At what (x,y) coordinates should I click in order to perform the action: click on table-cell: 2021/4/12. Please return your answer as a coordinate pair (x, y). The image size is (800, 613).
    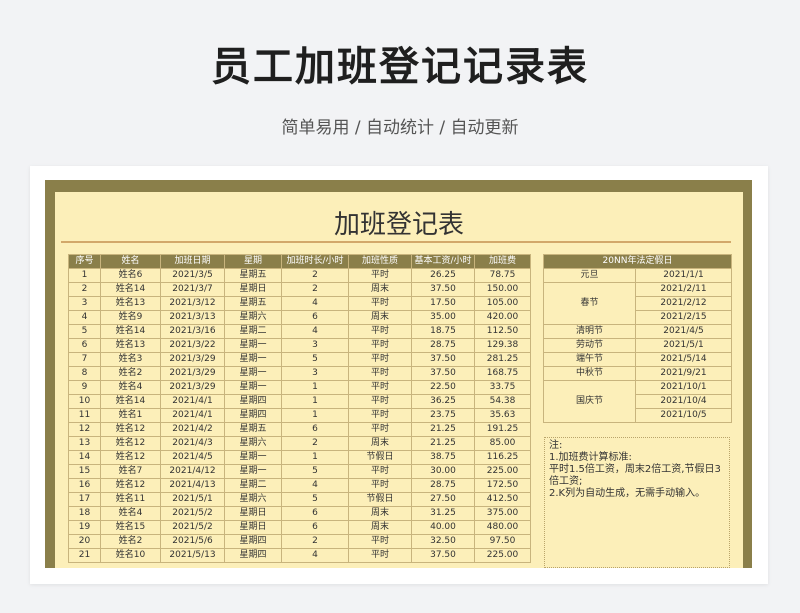
    Looking at the image, I should click on (192, 471).